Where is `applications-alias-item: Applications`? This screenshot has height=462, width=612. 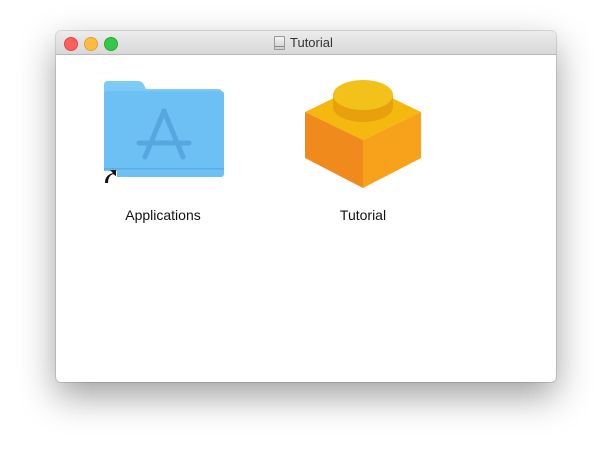 applications-alias-item: Applications is located at coordinates (163, 131).